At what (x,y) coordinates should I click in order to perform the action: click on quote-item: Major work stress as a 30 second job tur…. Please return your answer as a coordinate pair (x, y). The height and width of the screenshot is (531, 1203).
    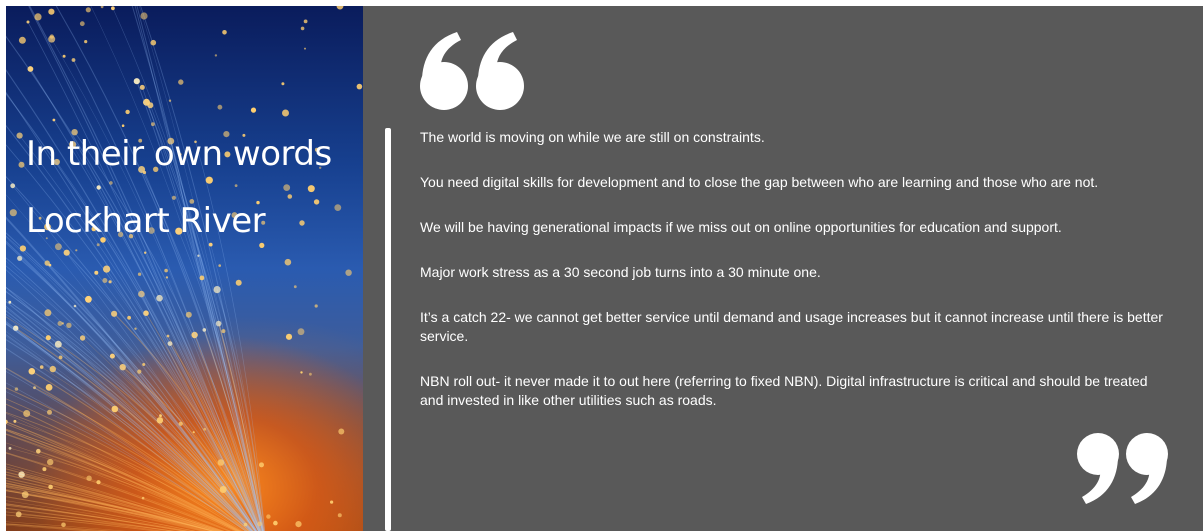
    Looking at the image, I should click on (620, 272).